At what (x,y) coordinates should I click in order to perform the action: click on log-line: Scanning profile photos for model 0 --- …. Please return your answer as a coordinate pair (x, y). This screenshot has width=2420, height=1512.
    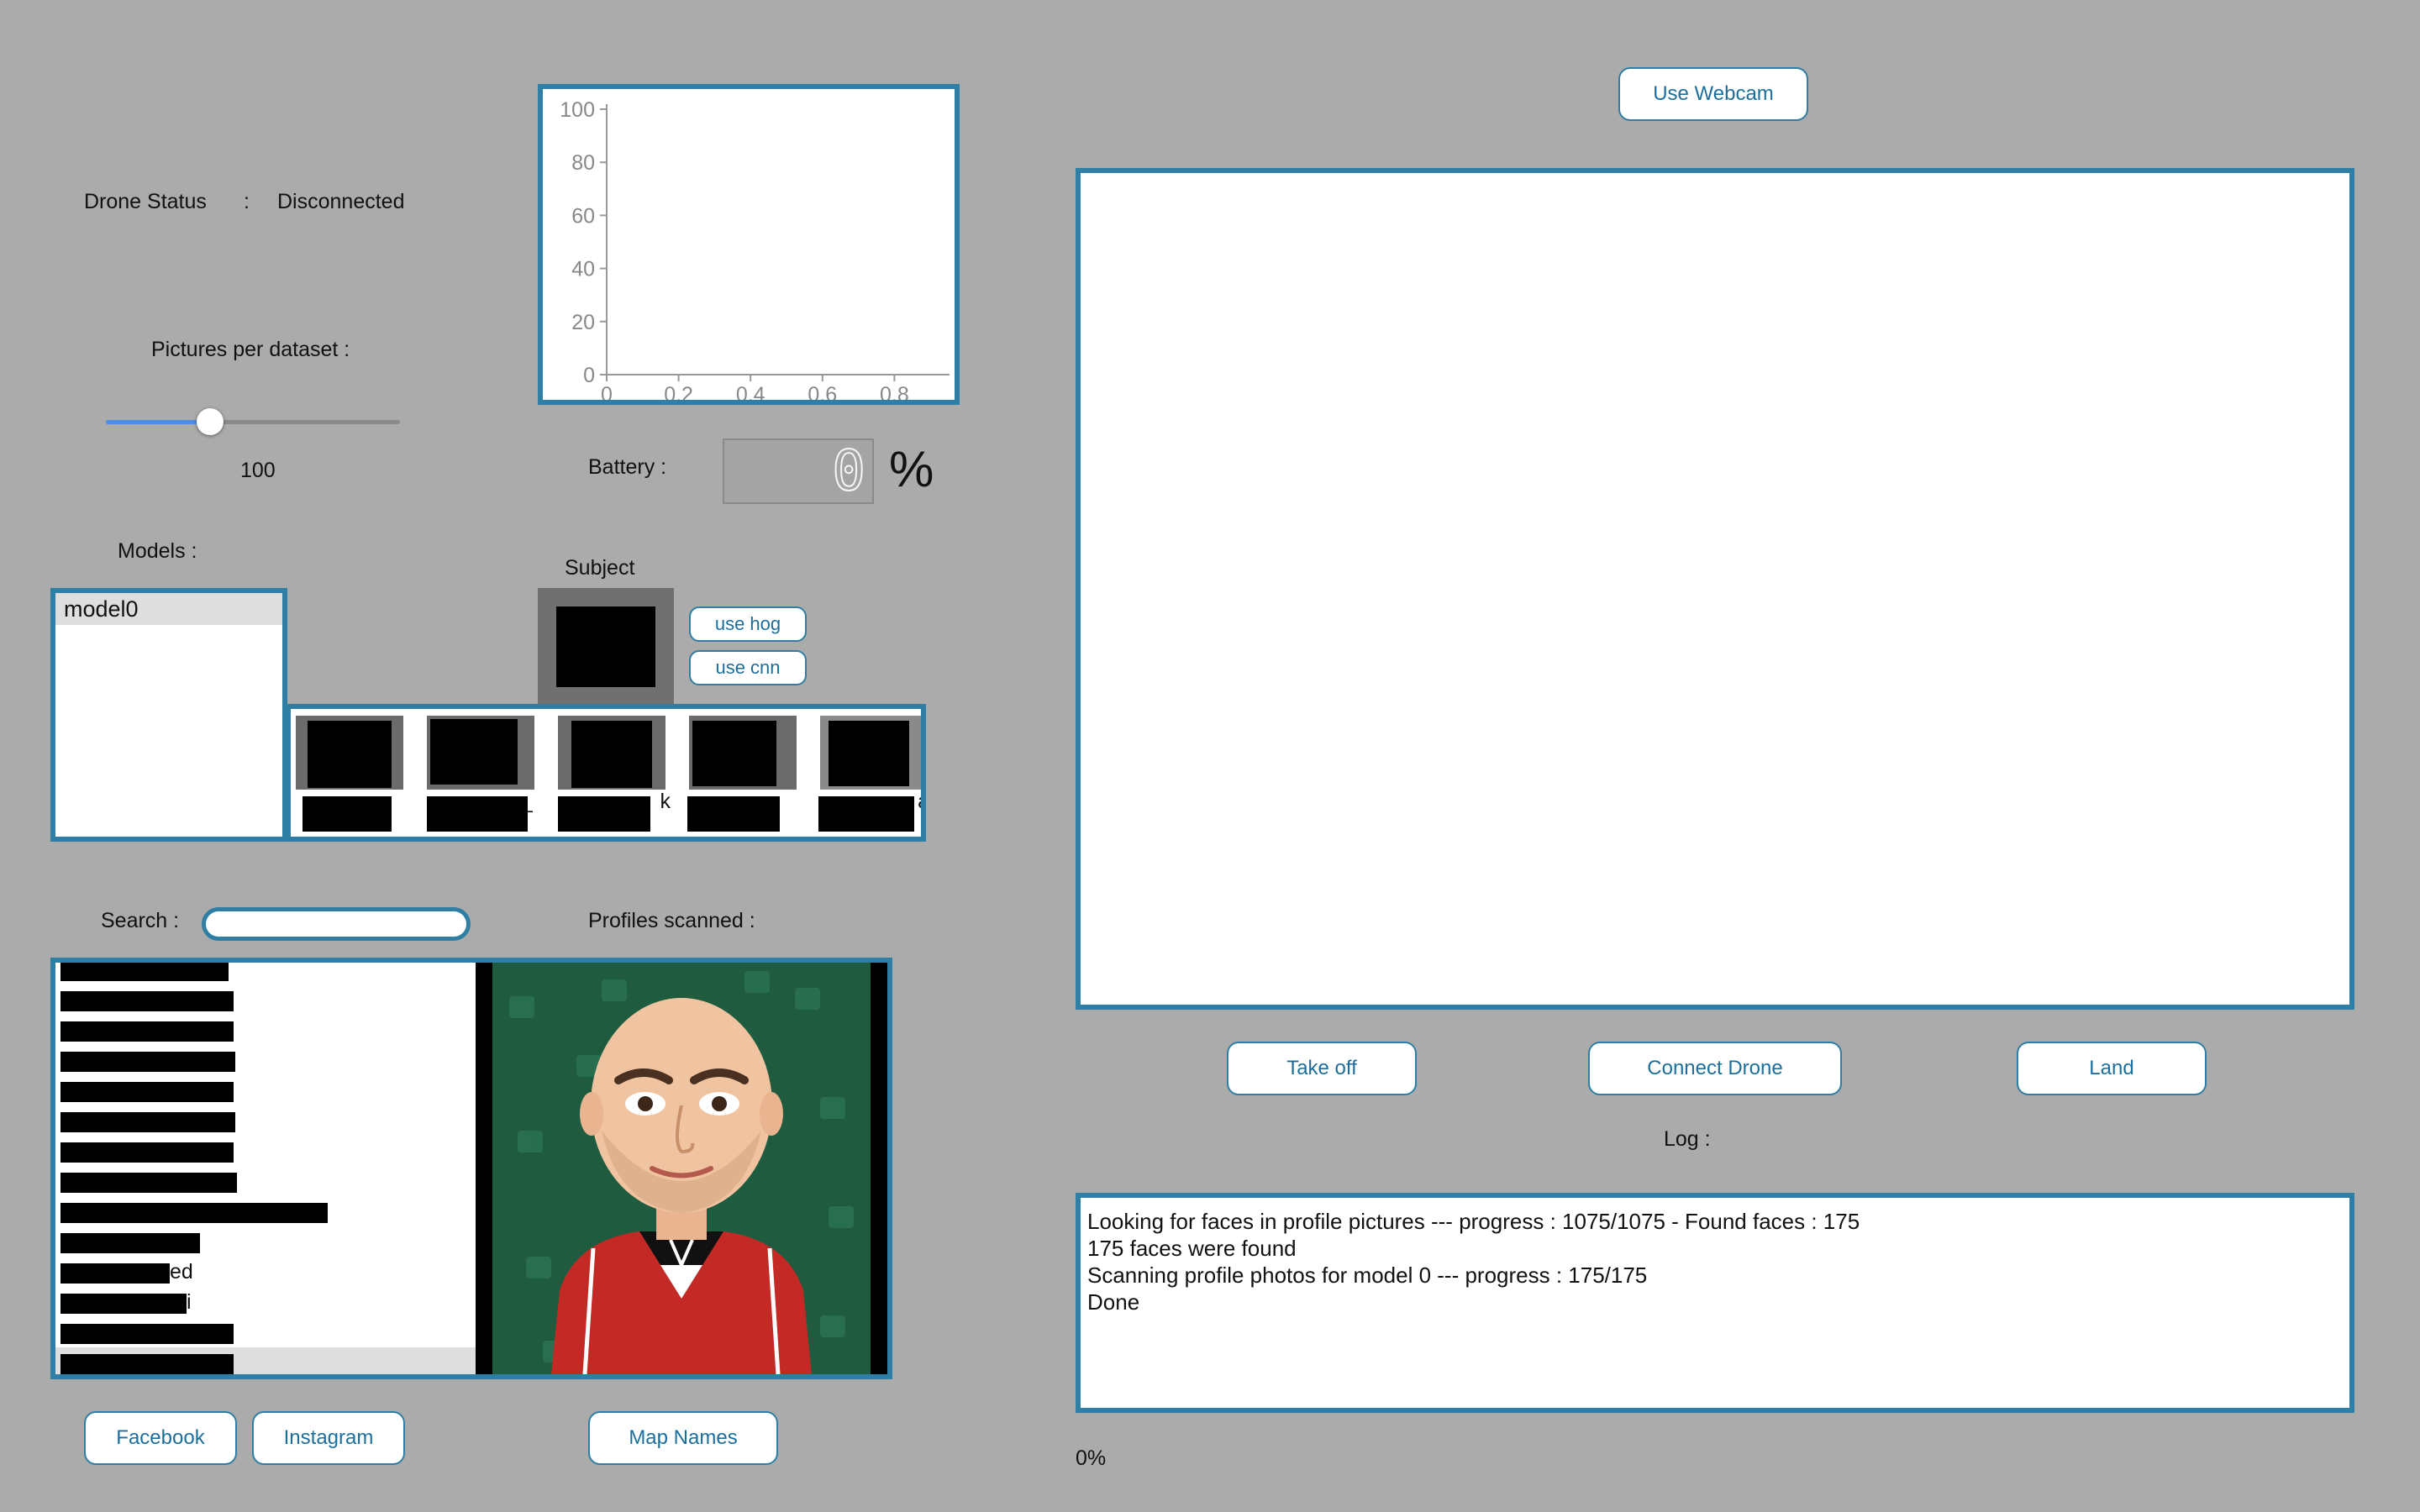
    Looking at the image, I should click on (1367, 1275).